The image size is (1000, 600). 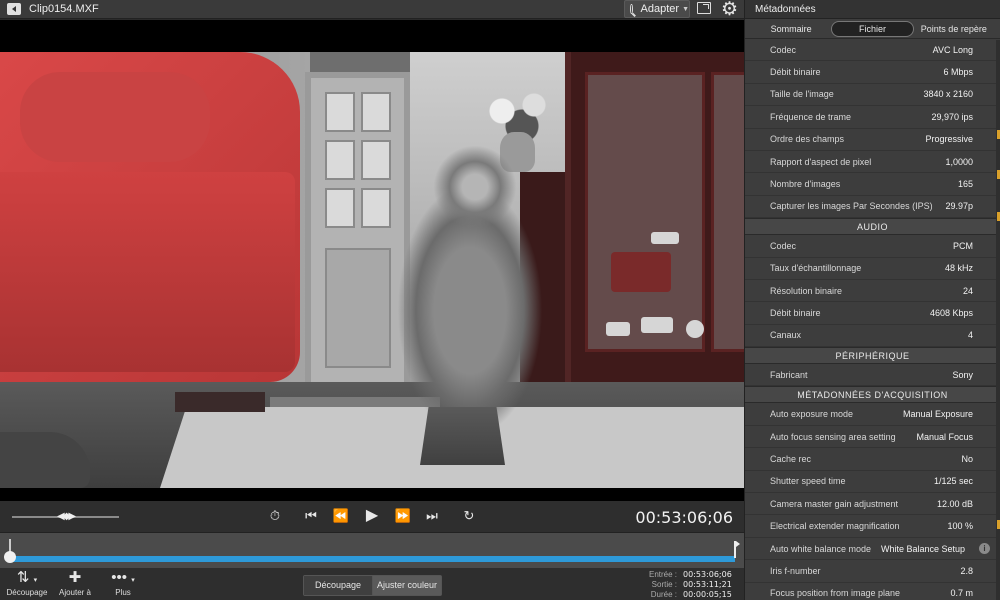 I want to click on timeline, so click(x=372, y=550).